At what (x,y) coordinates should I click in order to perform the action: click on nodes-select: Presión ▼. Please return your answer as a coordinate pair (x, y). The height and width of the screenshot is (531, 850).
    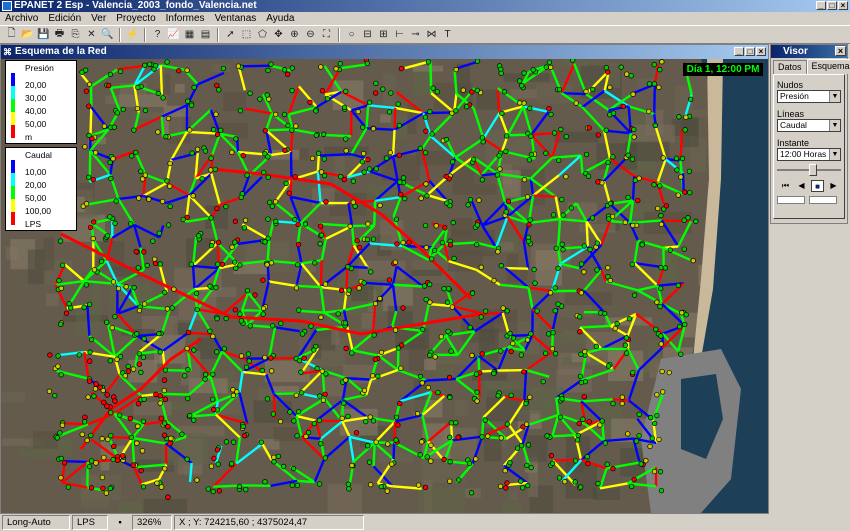
    Looking at the image, I should click on (809, 96).